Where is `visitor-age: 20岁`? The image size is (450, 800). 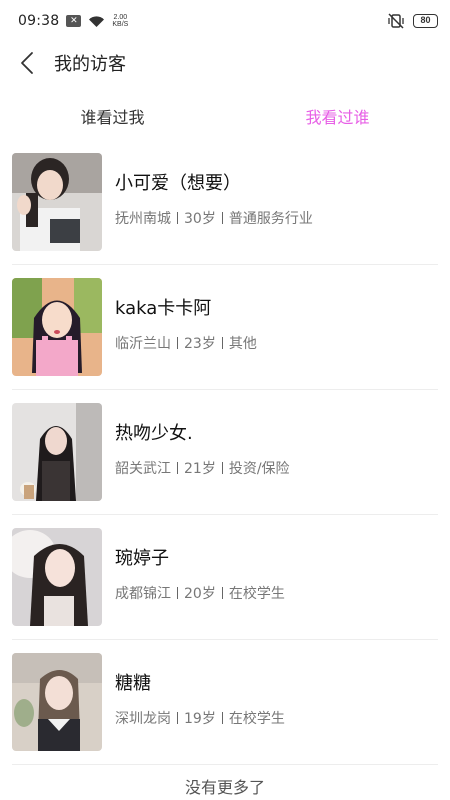
visitor-age: 20岁 is located at coordinates (200, 594).